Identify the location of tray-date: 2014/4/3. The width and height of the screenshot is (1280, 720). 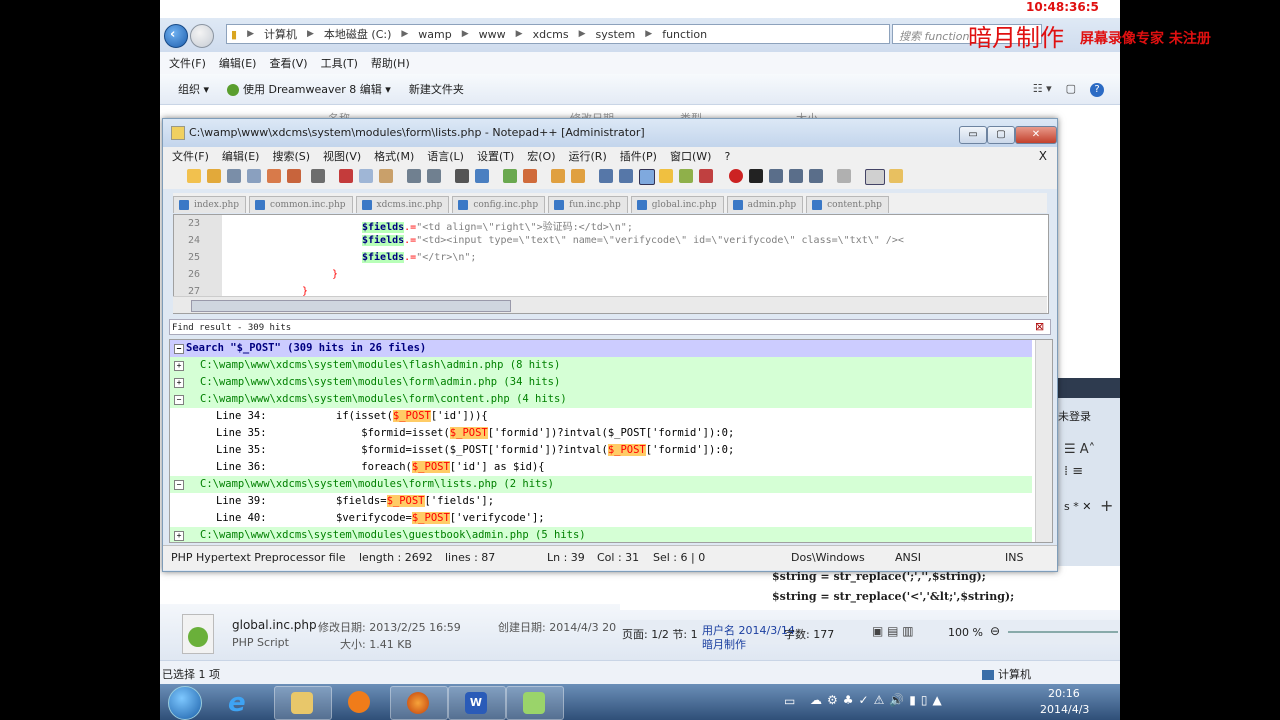
(1064, 709).